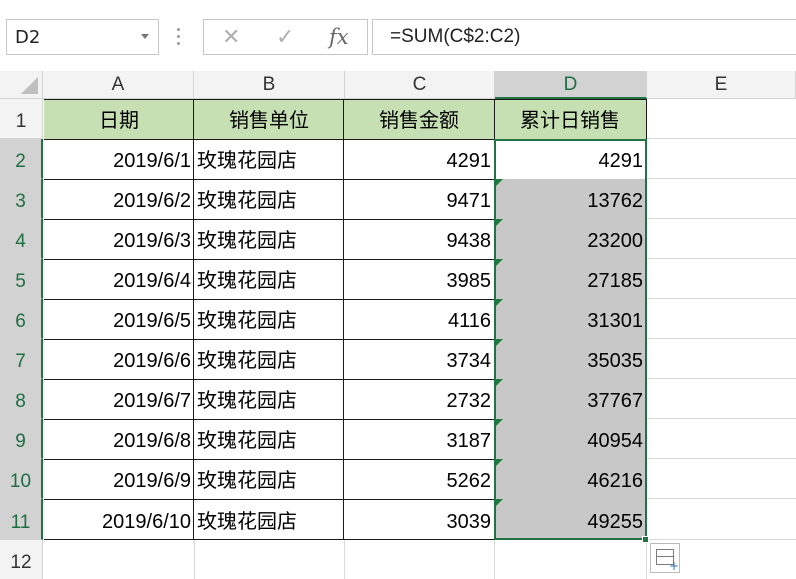 The width and height of the screenshot is (796, 579). I want to click on formula-buttons: ✕ ✓ fx, so click(285, 37).